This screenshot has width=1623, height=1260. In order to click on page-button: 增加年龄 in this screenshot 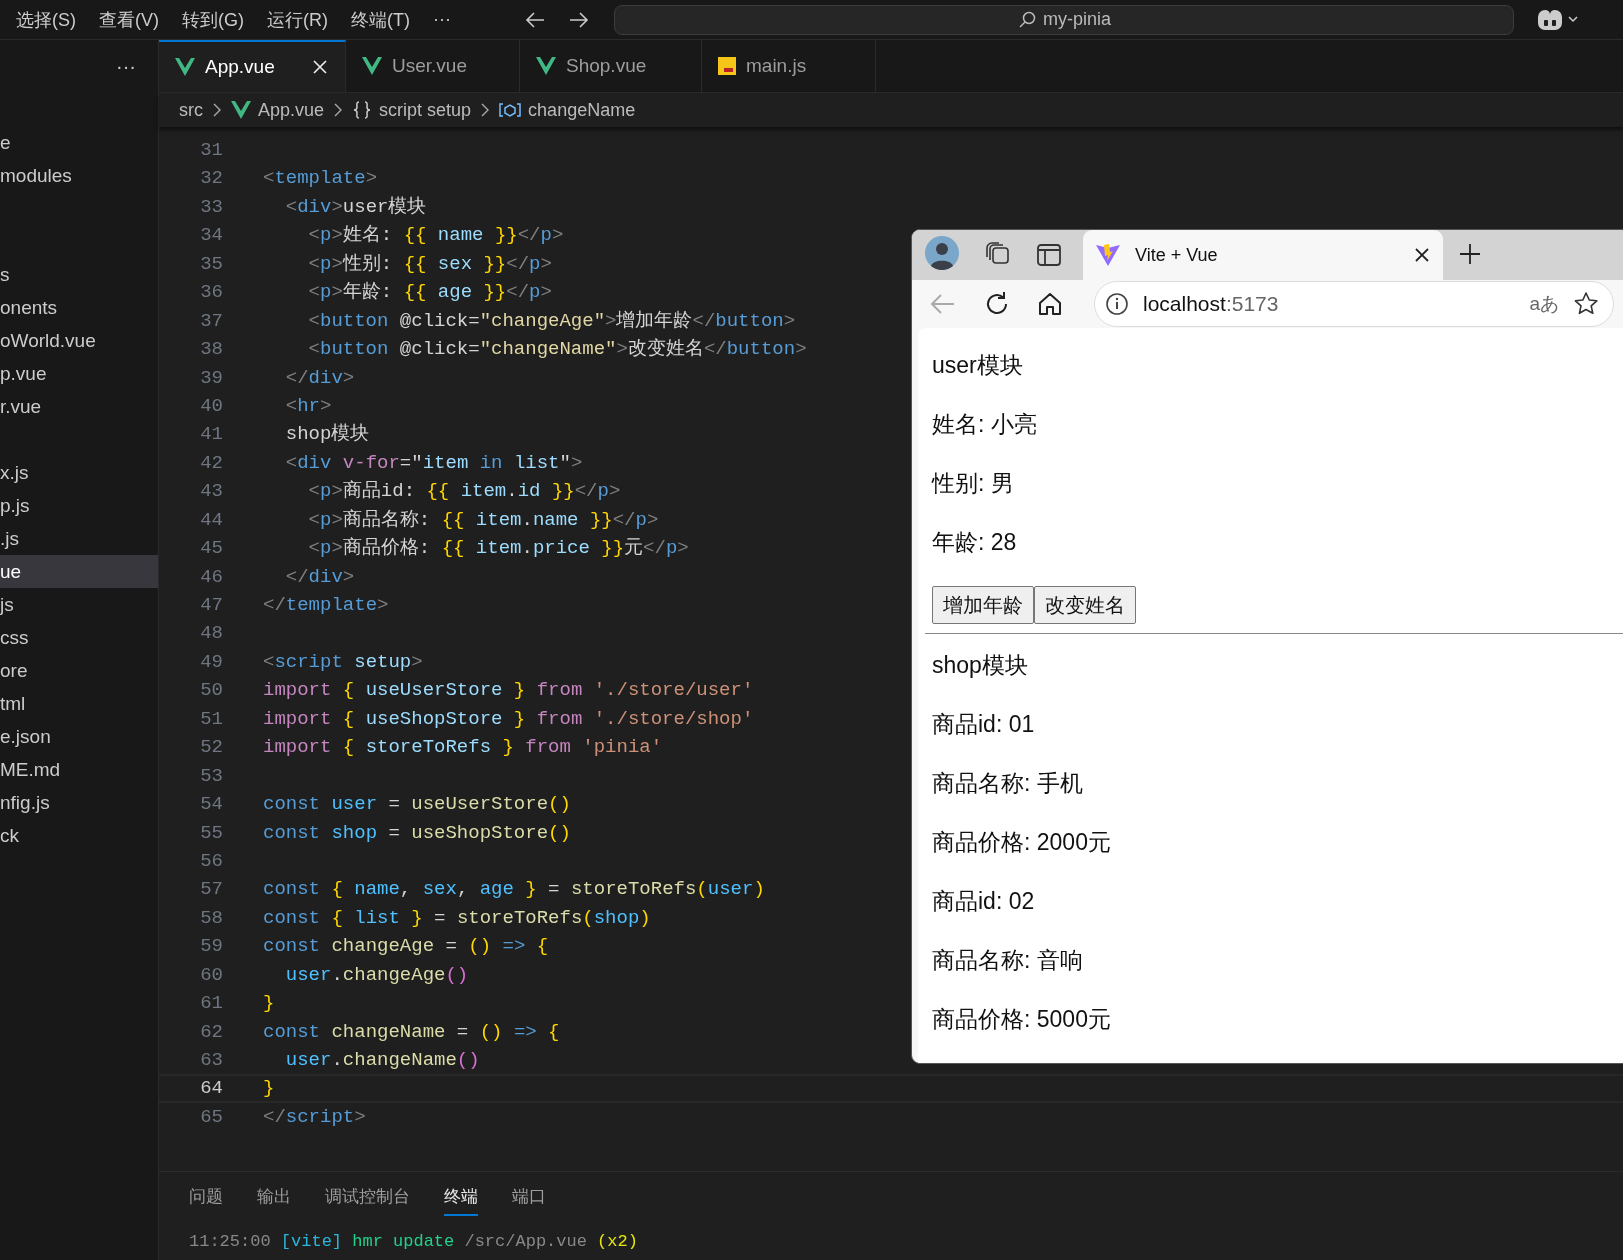, I will do `click(983, 605)`.